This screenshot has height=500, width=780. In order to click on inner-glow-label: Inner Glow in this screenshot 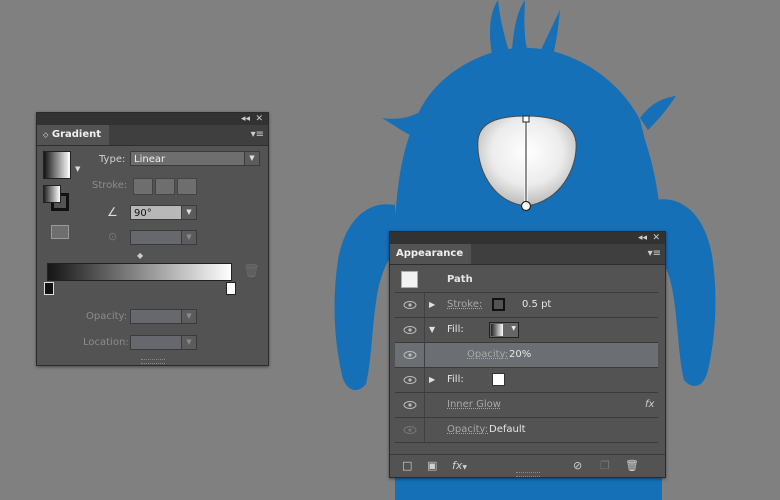, I will do `click(474, 404)`.